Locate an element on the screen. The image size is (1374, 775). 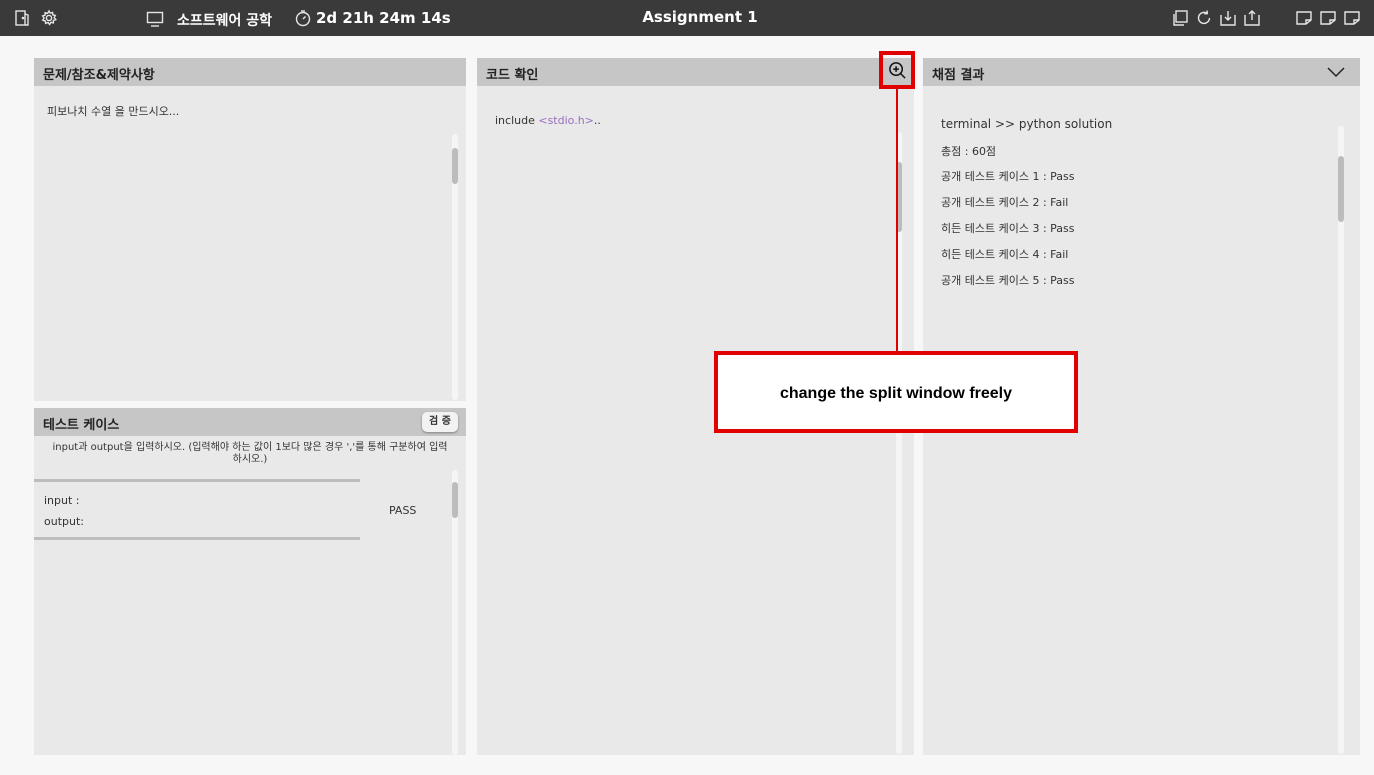
annotation-text: change the split window freely is located at coordinates (896, 393).